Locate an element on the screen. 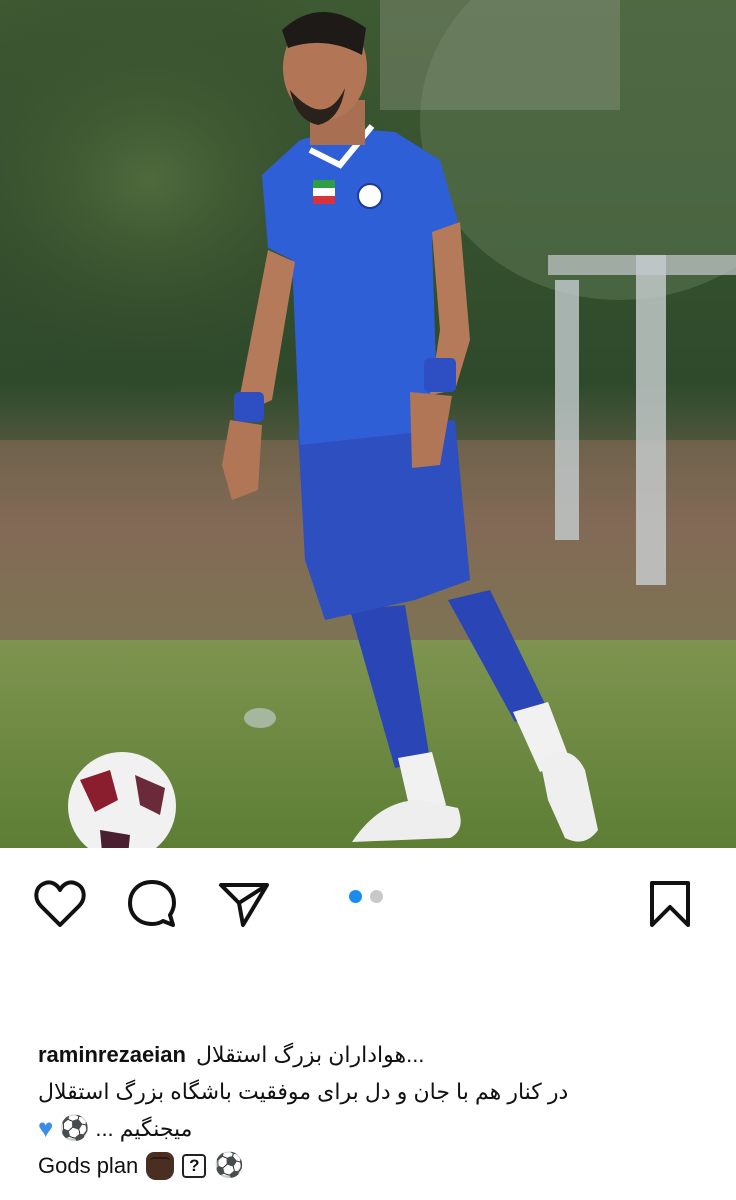  blue-heart-icon: ♥ is located at coordinates (46, 1128).